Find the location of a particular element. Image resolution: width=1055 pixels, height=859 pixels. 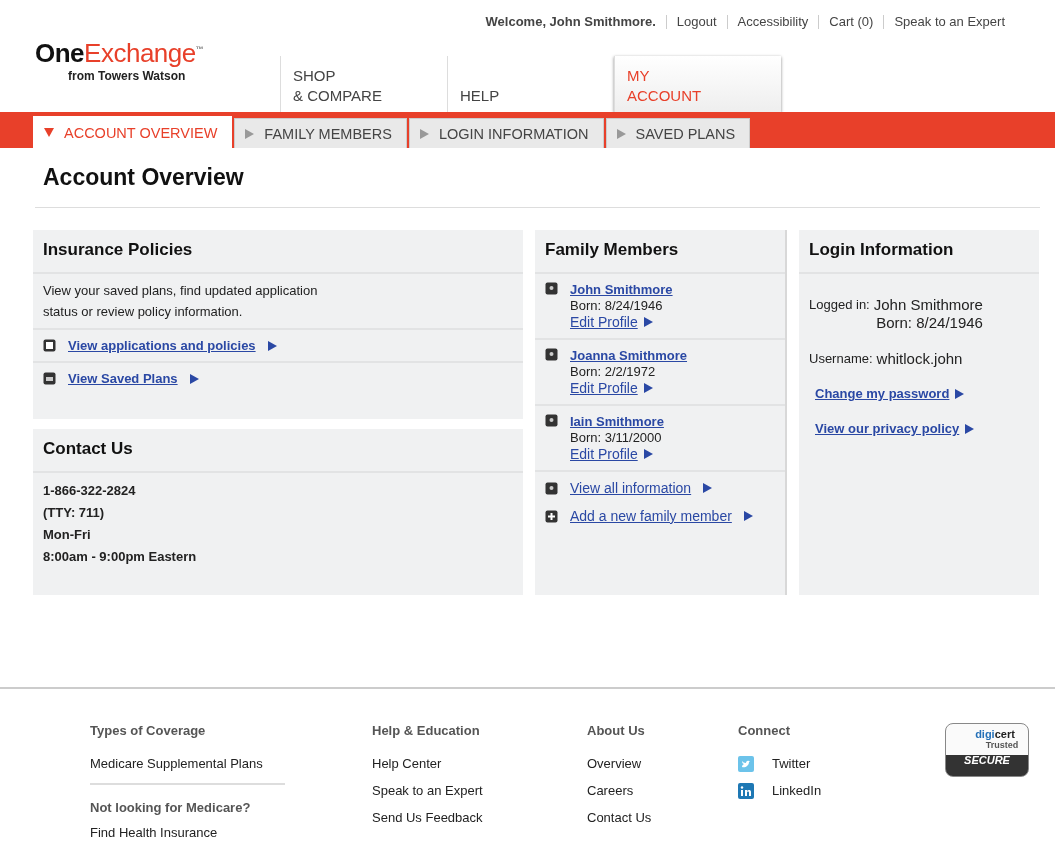

subnav-tab: ACCOUNT OVERVIEW is located at coordinates (133, 132).